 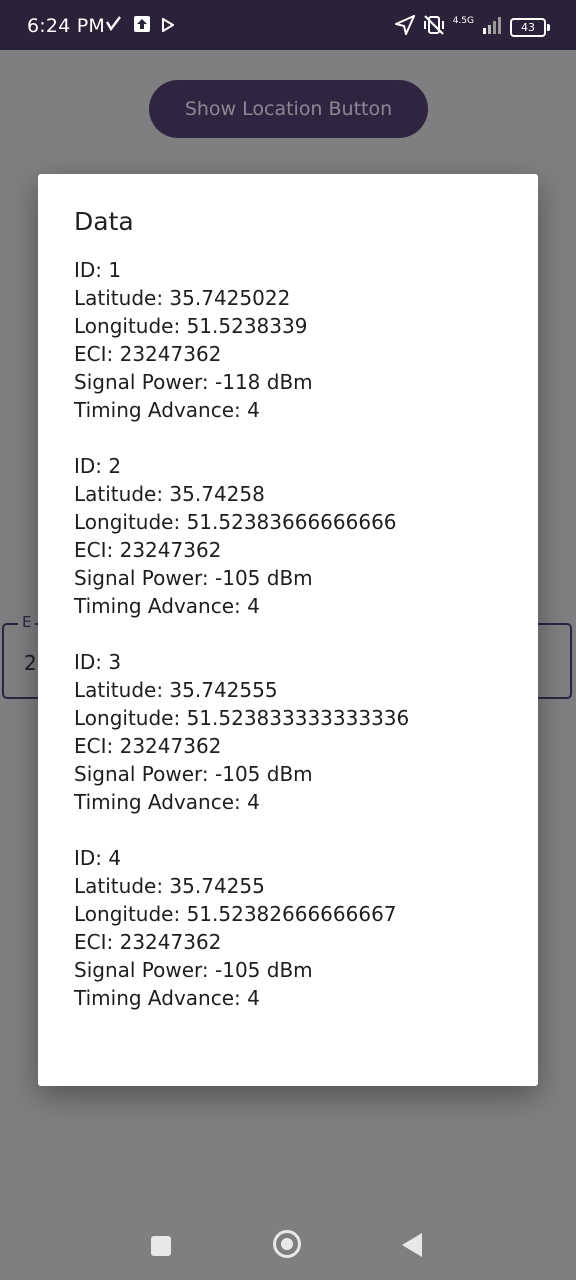 What do you see at coordinates (169, 494) in the screenshot?
I see `record-latitude: Latitude: 35.74258` at bounding box center [169, 494].